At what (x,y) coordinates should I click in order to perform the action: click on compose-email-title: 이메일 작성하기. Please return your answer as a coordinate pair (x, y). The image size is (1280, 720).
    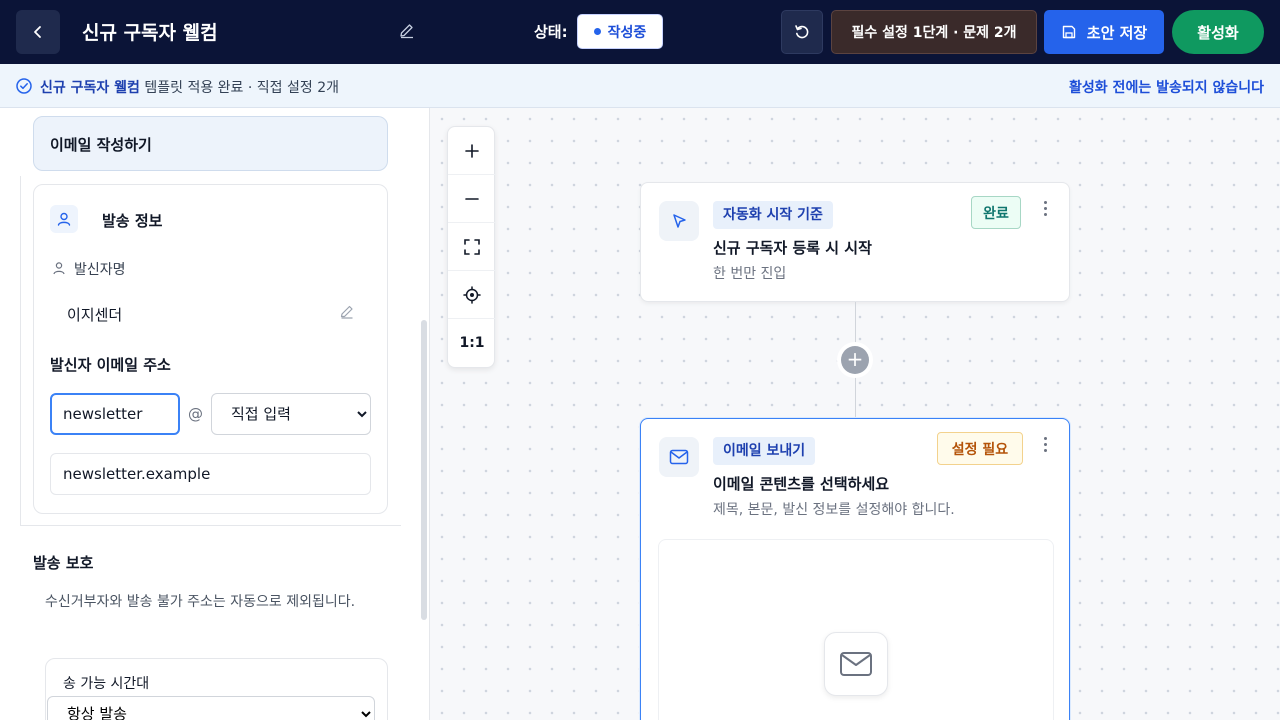
    Looking at the image, I should click on (101, 145).